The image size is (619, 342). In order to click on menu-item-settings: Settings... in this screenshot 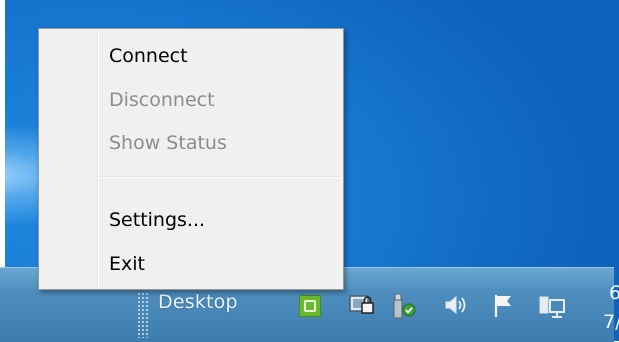, I will do `click(157, 220)`.